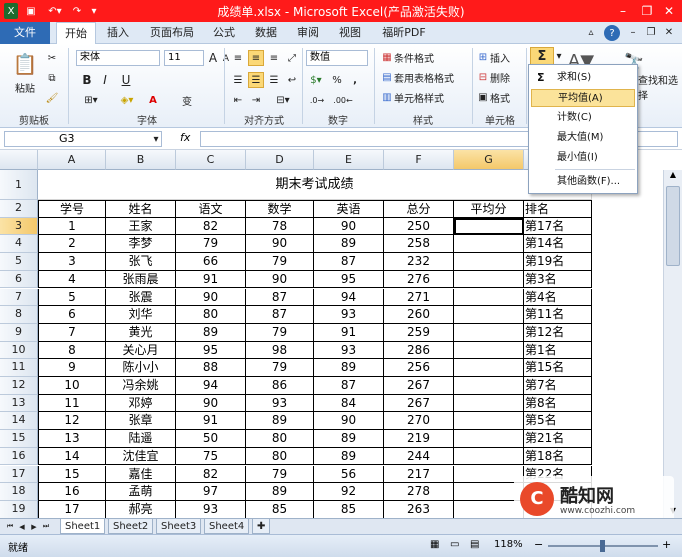  Describe the element at coordinates (669, 11) in the screenshot. I see `close-button: ✕` at that location.